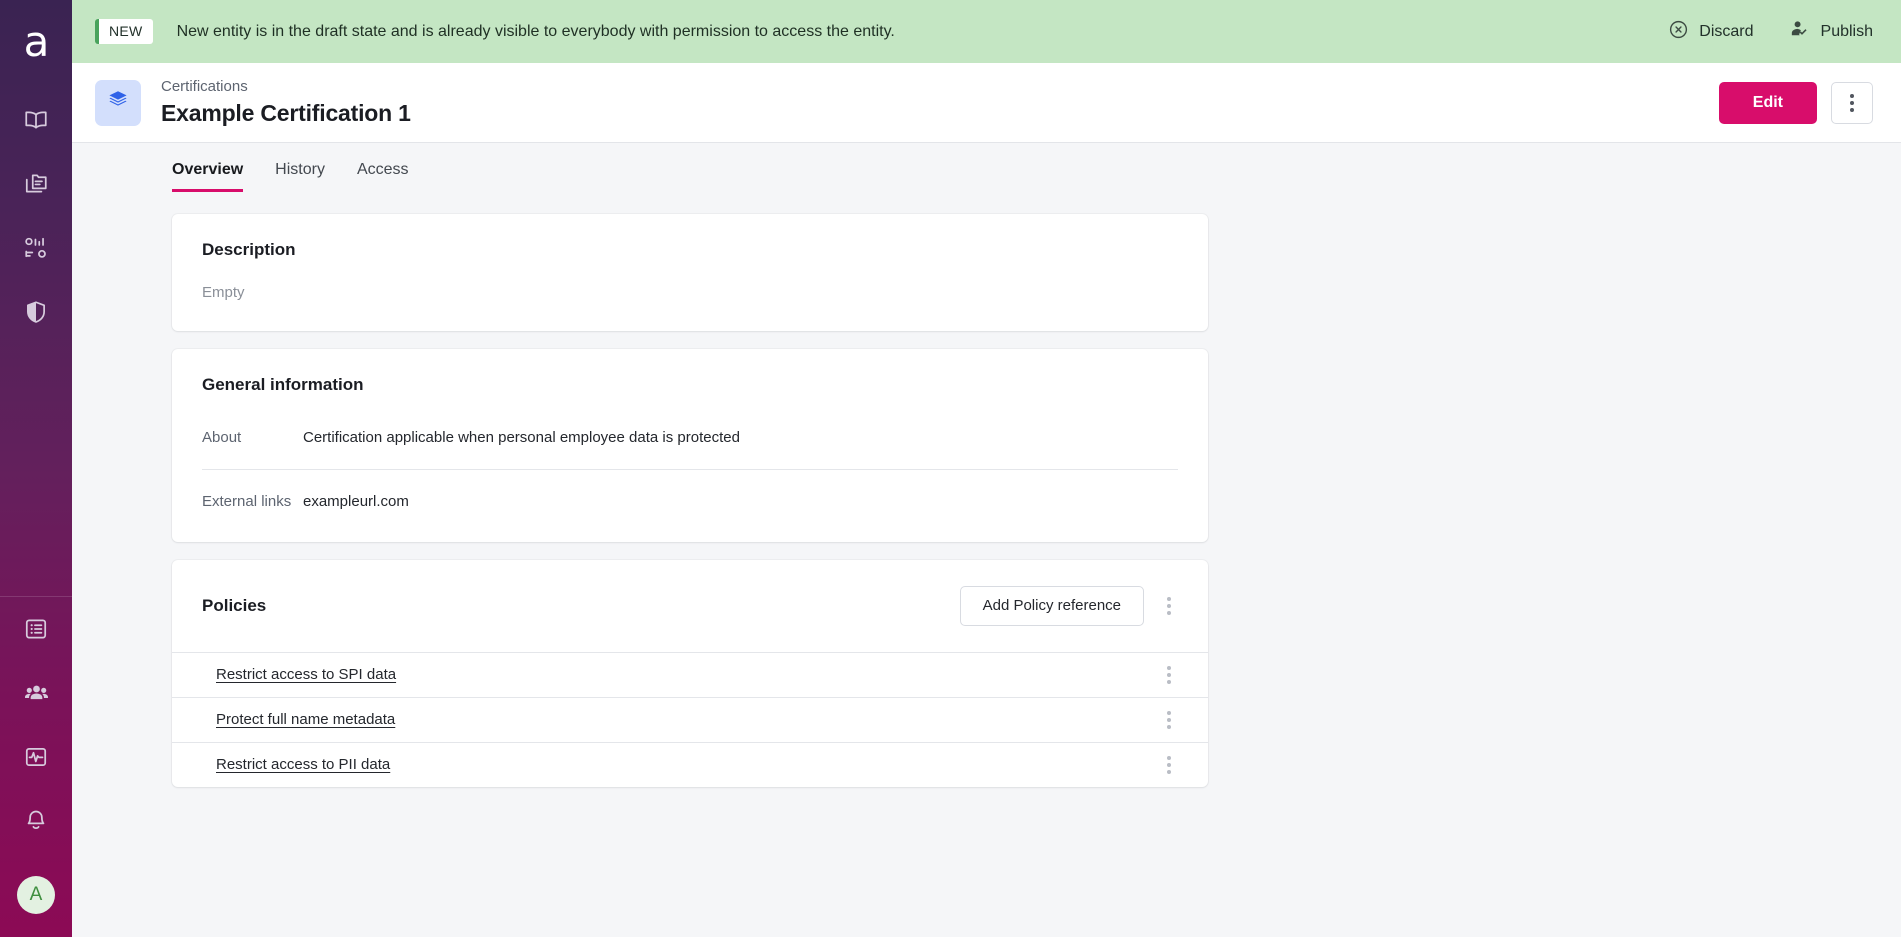 This screenshot has height=937, width=1901. I want to click on sidebar-item-catalog, so click(36, 184).